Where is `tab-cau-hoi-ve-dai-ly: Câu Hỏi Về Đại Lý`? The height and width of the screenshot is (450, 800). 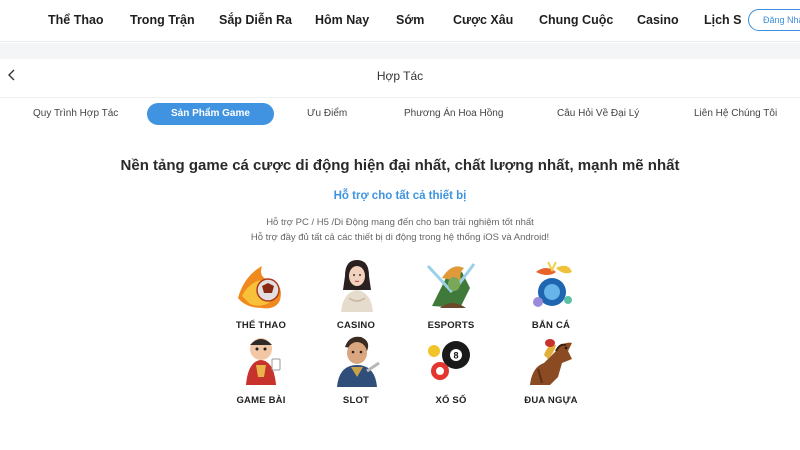 tab-cau-hoi-ve-dai-ly: Câu Hỏi Về Đại Lý is located at coordinates (598, 113).